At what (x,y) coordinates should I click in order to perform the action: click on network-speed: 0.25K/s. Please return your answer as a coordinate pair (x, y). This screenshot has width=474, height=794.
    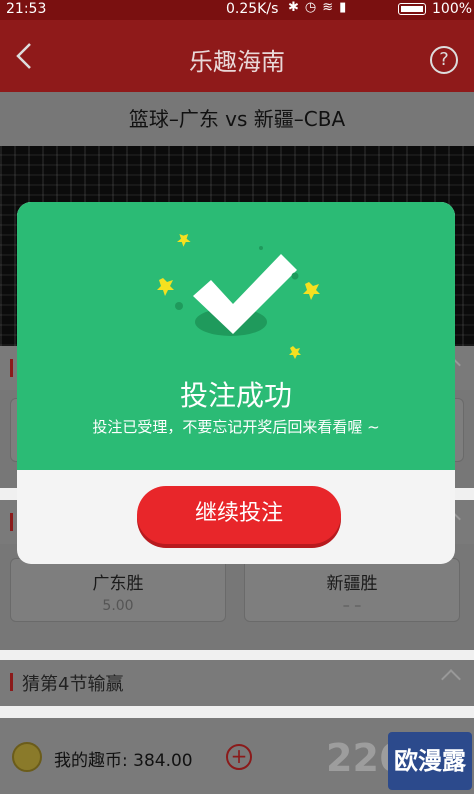
    Looking at the image, I should click on (252, 9).